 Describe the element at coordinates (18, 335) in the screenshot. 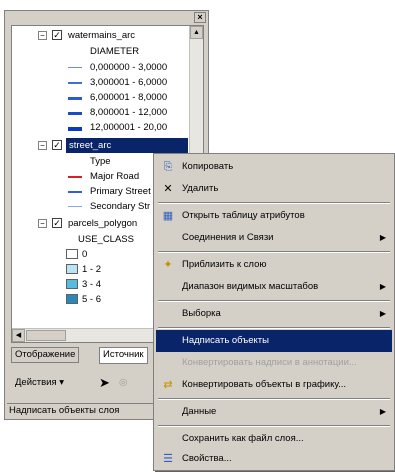

I see `scroll-left-icon: ◀` at that location.